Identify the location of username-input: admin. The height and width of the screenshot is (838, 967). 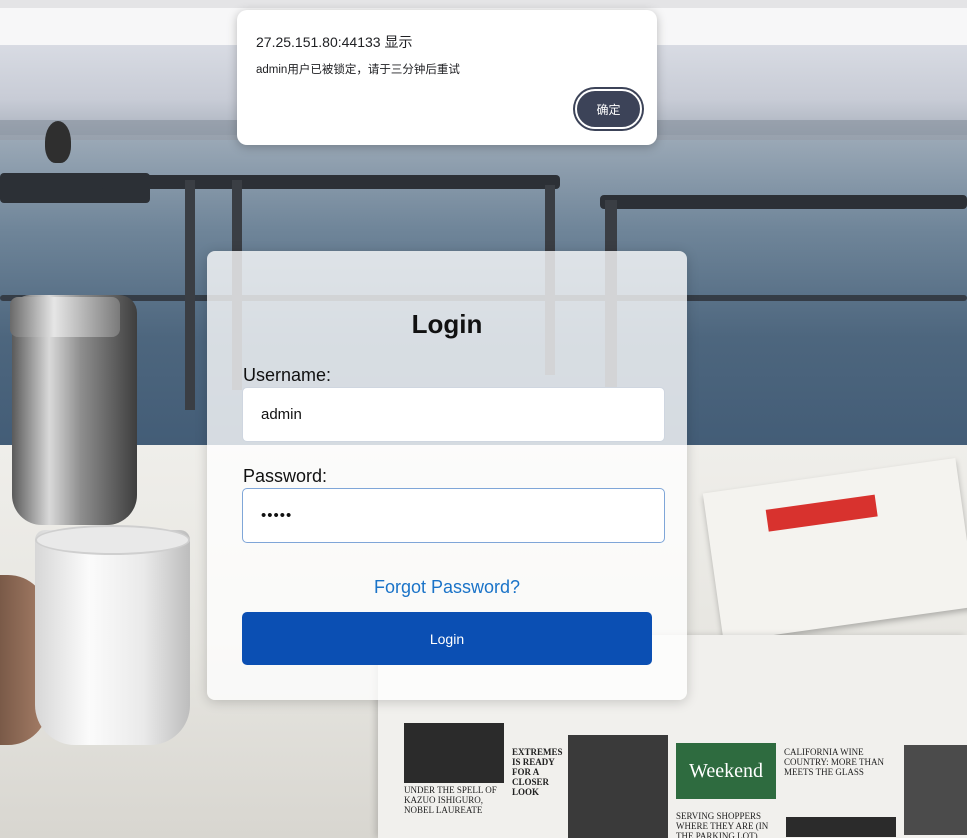
(453, 414).